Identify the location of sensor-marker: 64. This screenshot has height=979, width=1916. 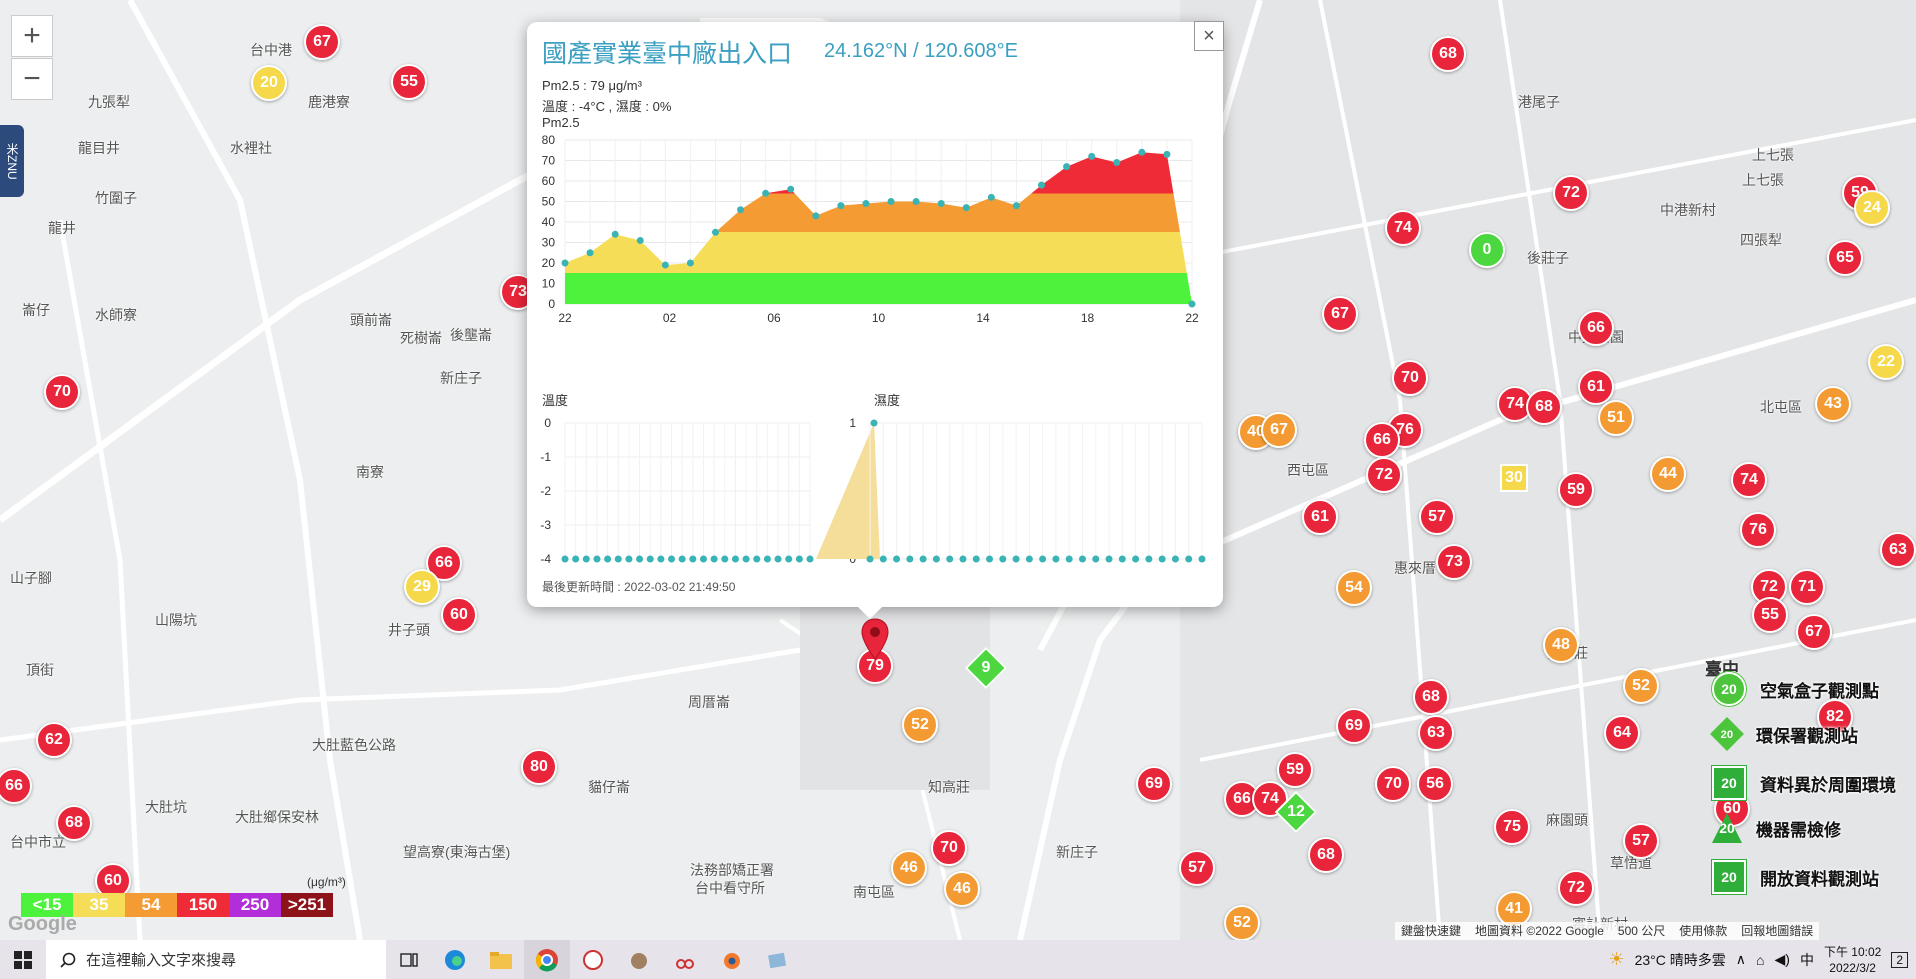
(1622, 733).